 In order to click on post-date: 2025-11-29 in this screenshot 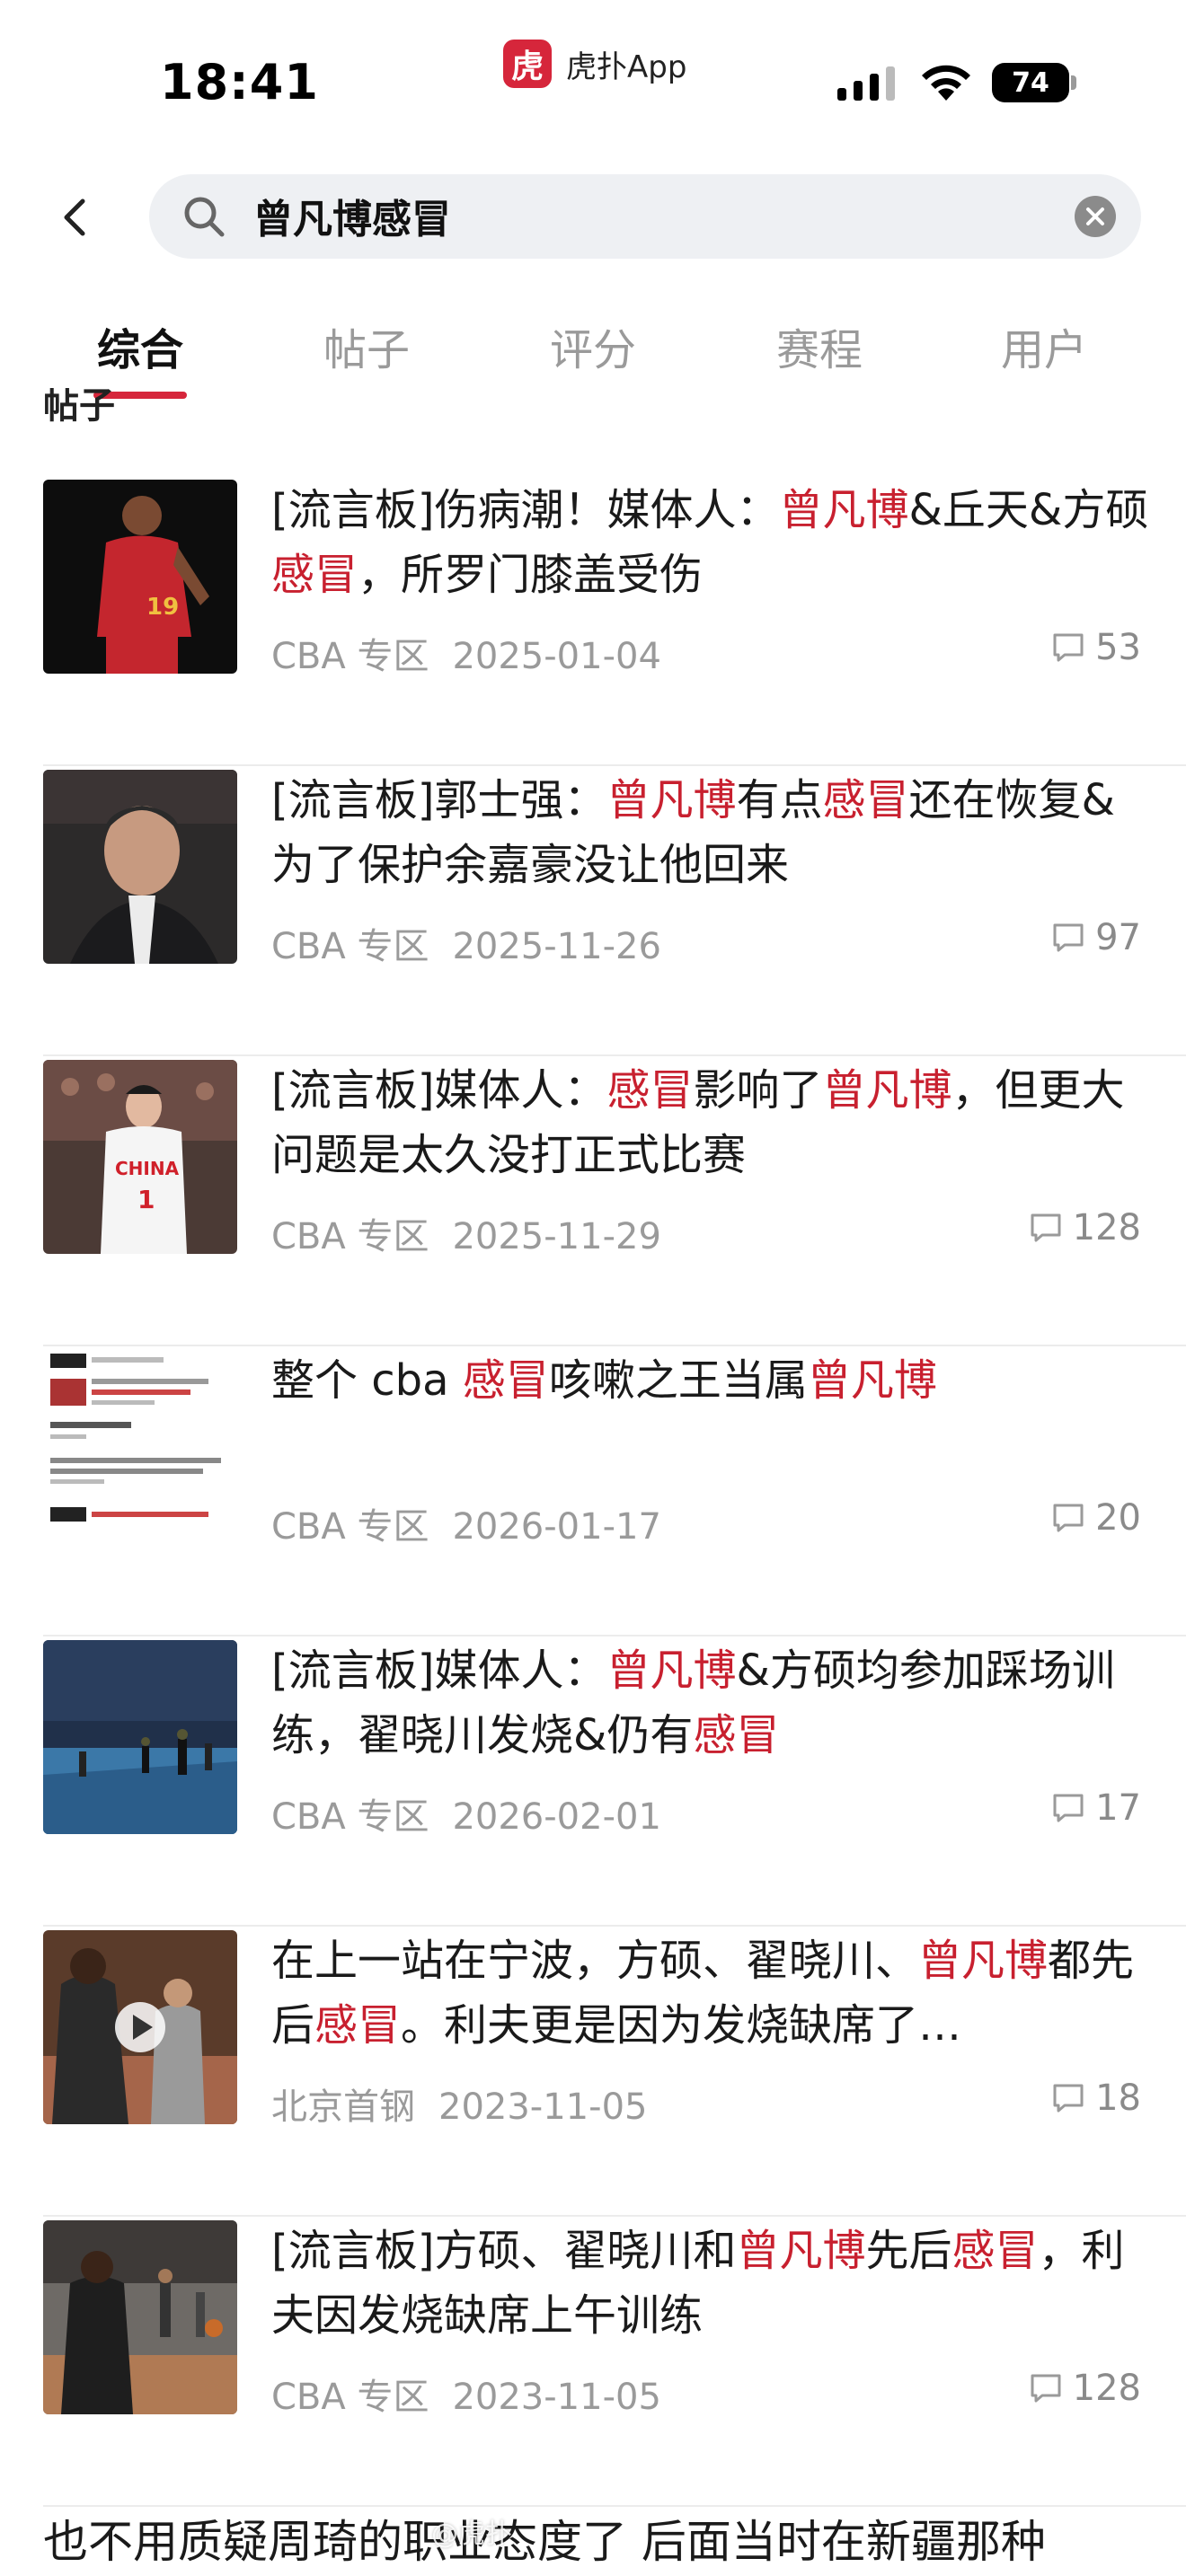, I will do `click(556, 1236)`.